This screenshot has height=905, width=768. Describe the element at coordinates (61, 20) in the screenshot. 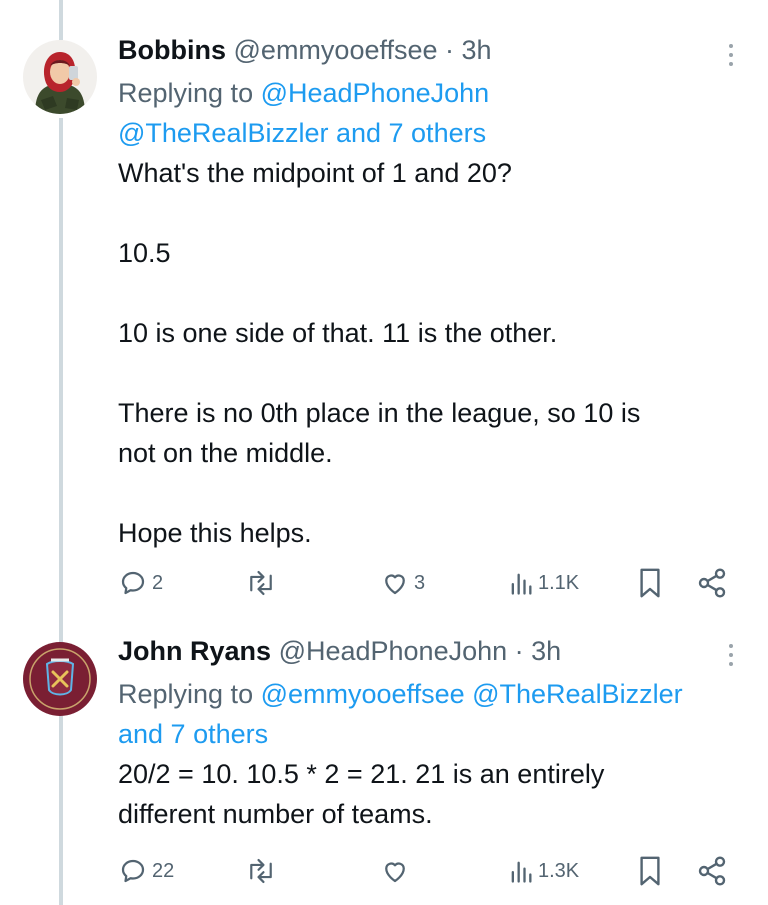

I see `thread-line-top` at that location.